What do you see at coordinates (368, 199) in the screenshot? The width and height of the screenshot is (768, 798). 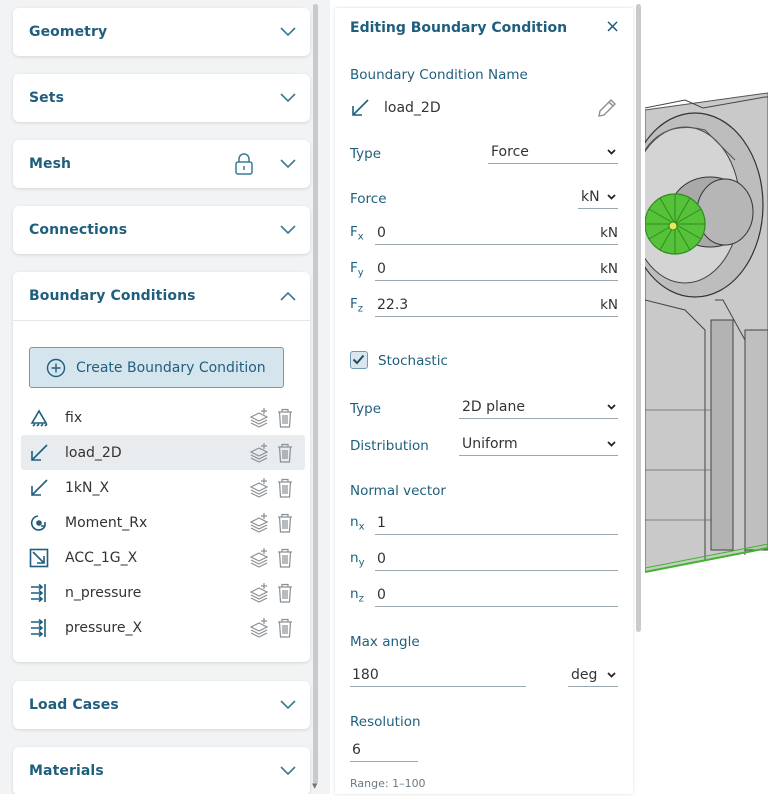 I see `force-label: Force` at bounding box center [368, 199].